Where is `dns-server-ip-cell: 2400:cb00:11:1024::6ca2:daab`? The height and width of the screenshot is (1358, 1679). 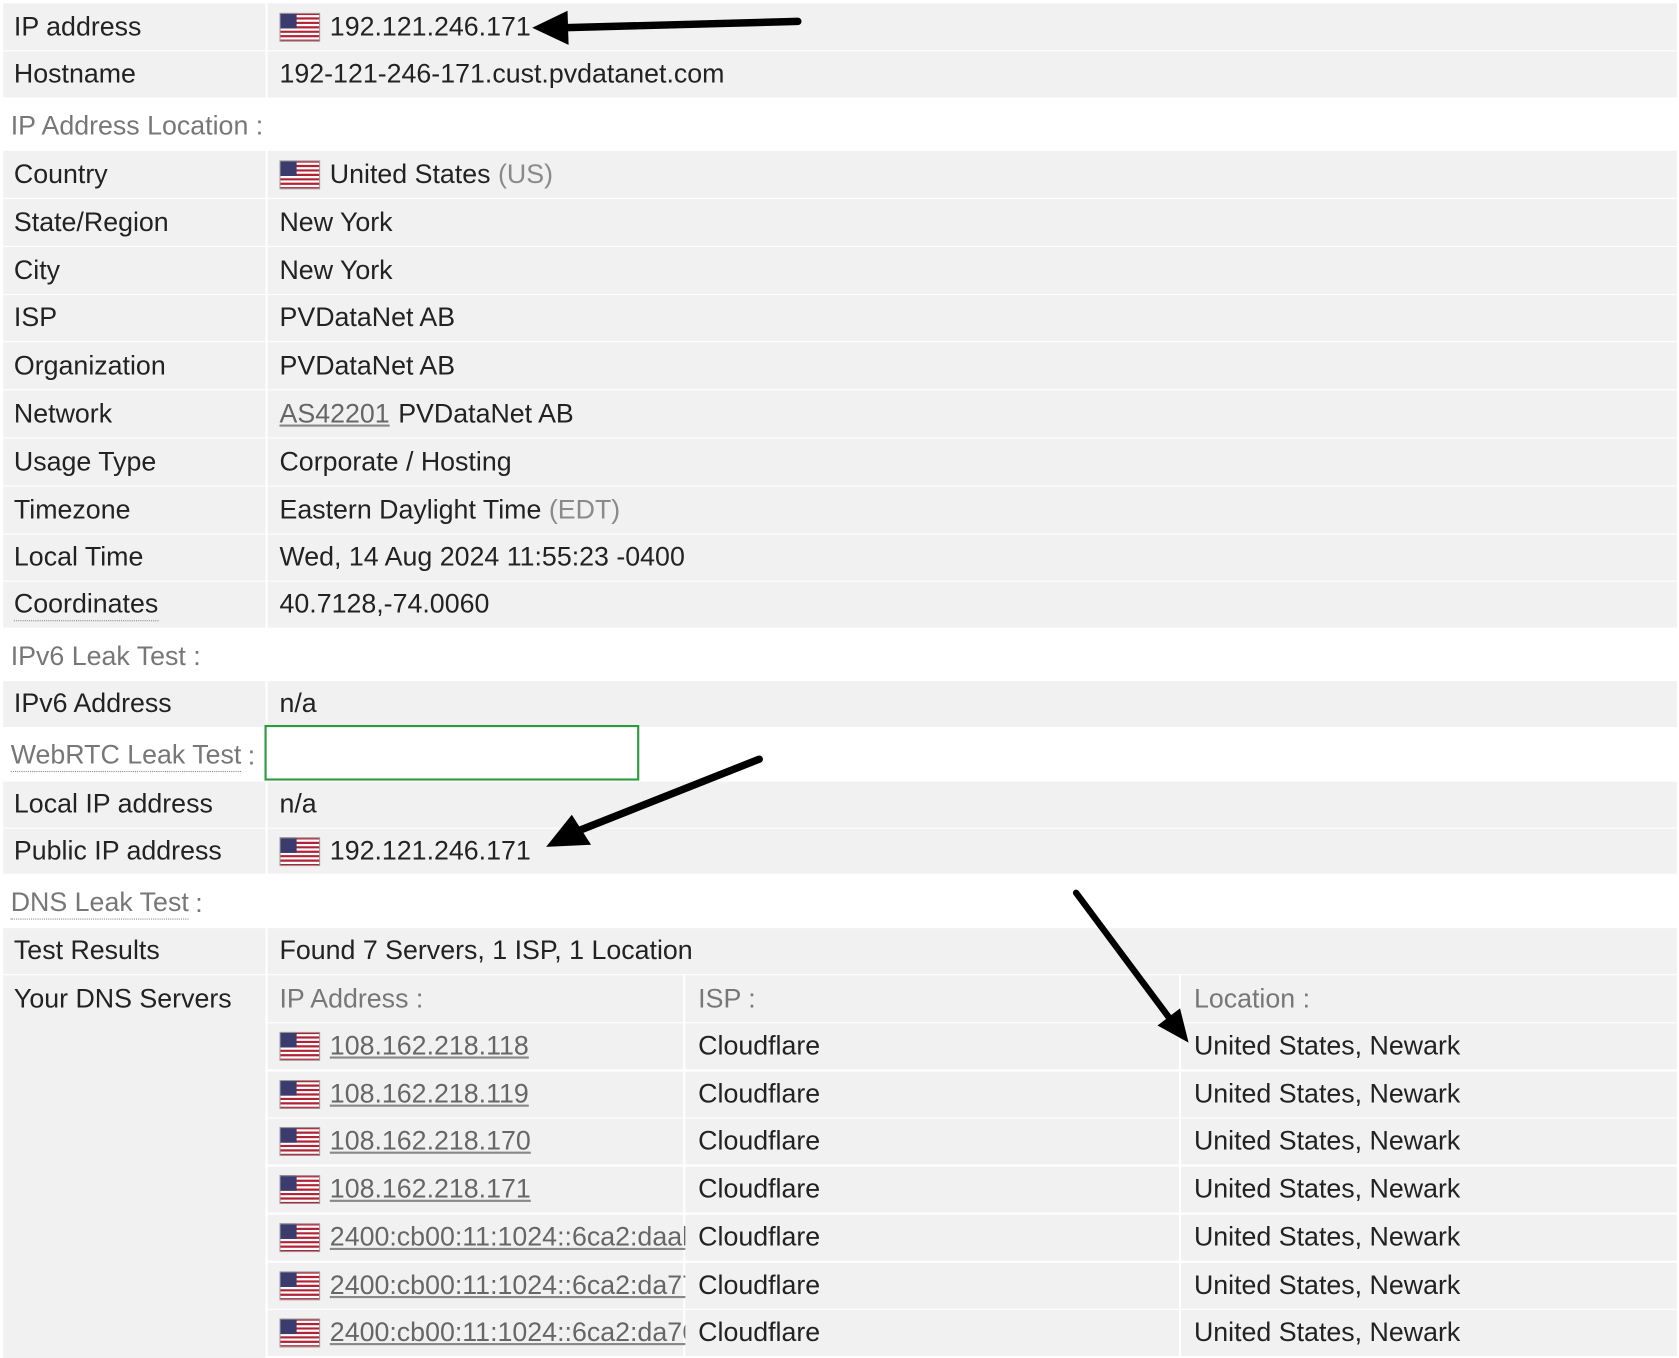
dns-server-ip-cell: 2400:cb00:11:1024::6ca2:daab is located at coordinates (482, 1237).